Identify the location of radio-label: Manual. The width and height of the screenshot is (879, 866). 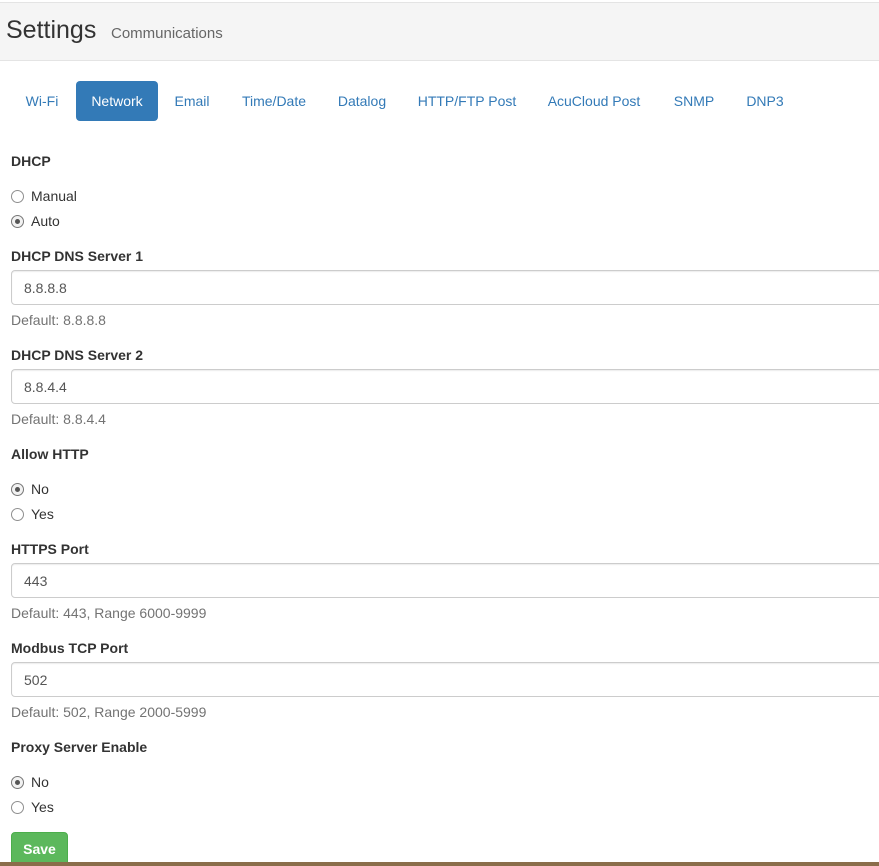
(54, 196).